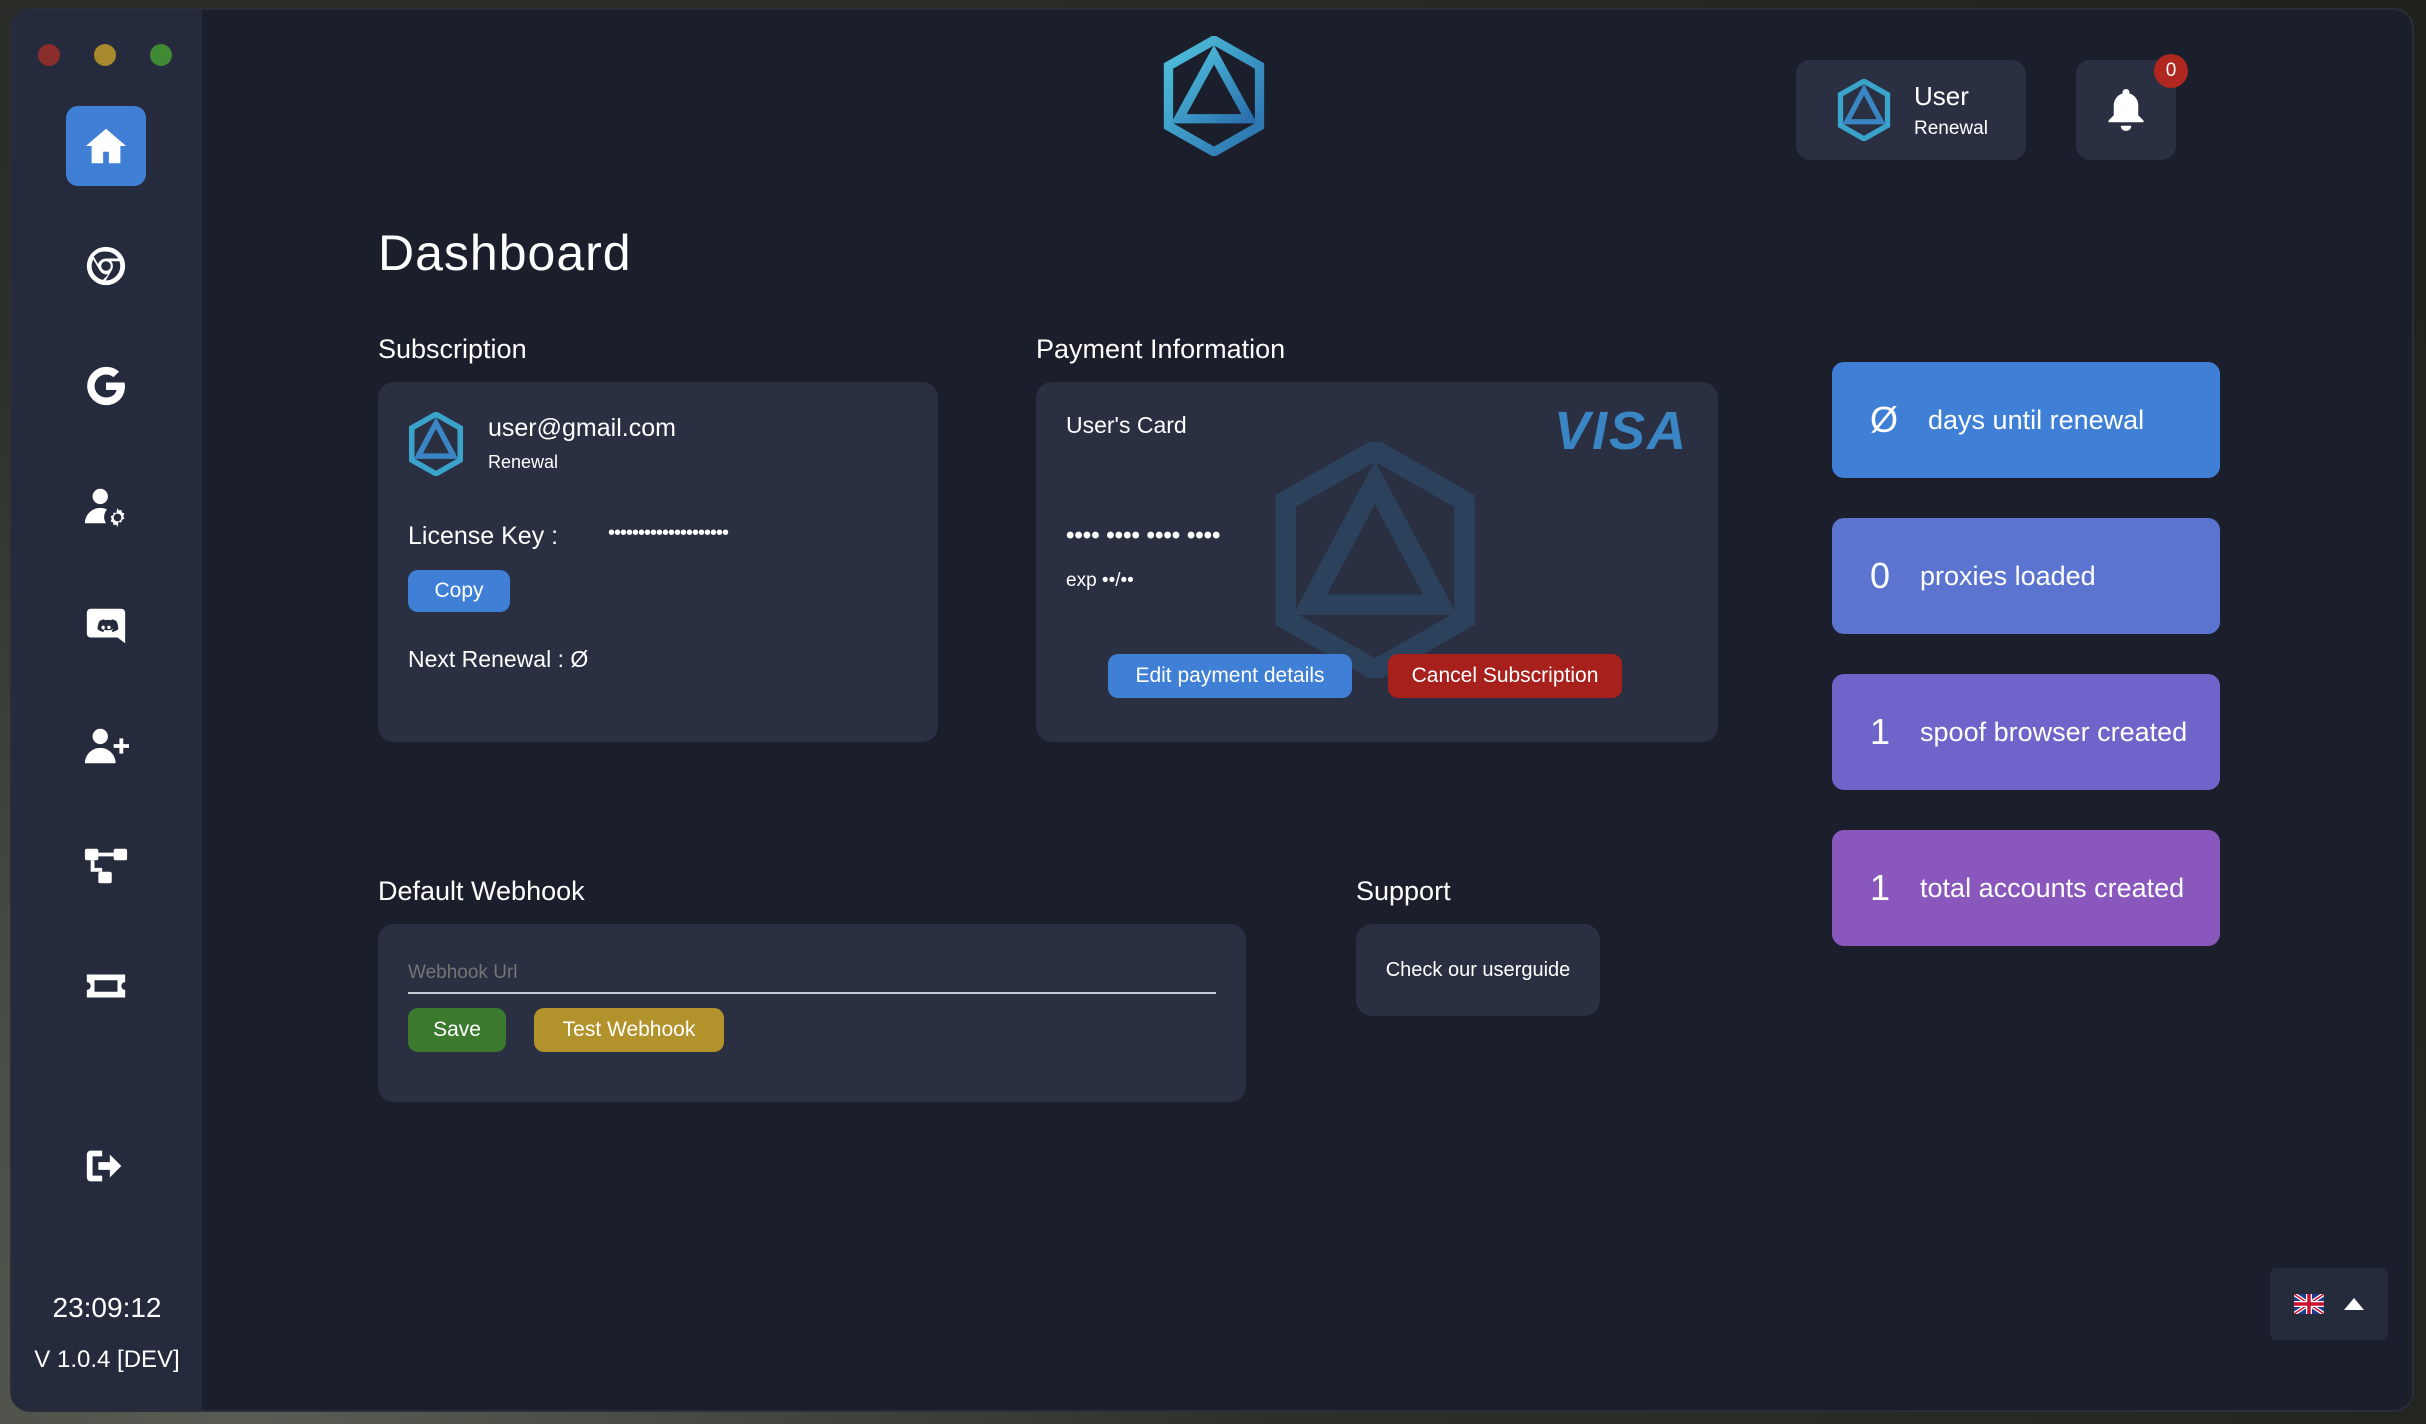 Image resolution: width=2426 pixels, height=1424 pixels. Describe the element at coordinates (505, 253) in the screenshot. I see `page-title: Dashboard` at that location.